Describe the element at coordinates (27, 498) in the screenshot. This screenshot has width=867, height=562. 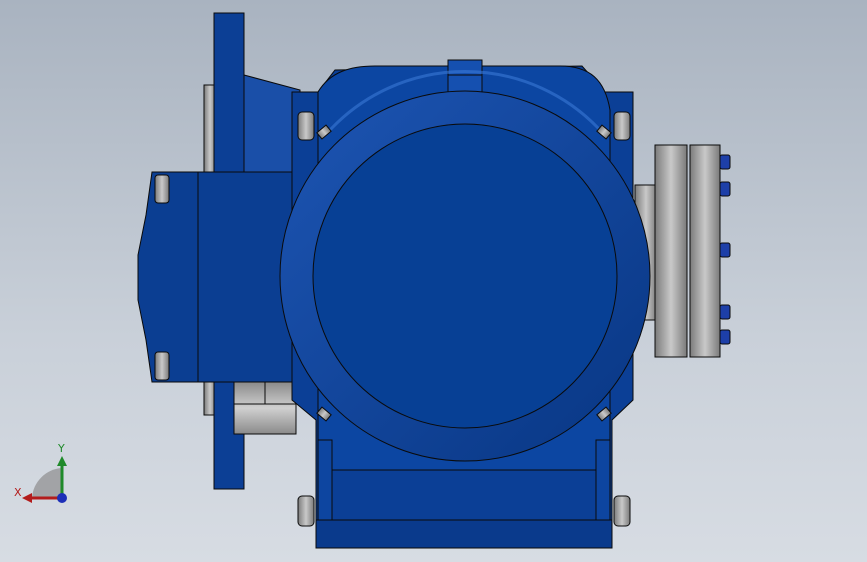
I see `x-axis-head` at that location.